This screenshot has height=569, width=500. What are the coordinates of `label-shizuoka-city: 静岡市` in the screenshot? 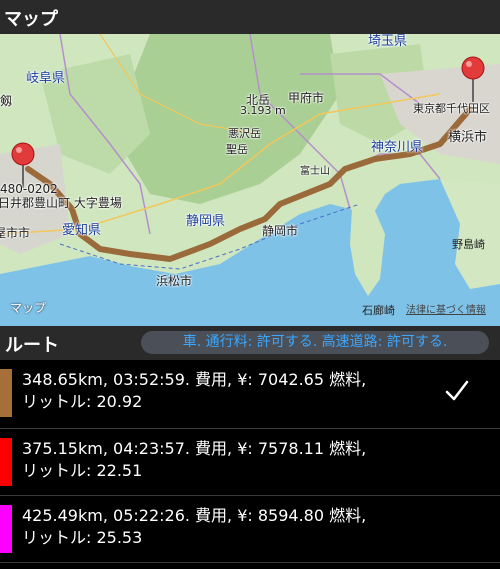 It's located at (280, 231).